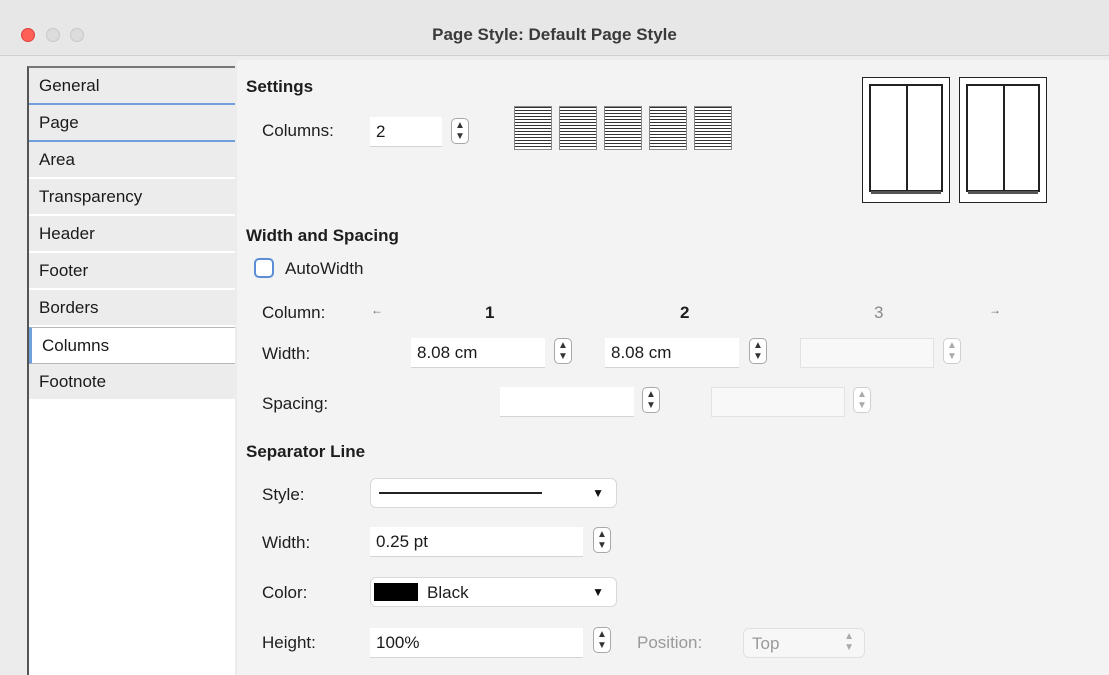  I want to click on columns-label: Columns:, so click(298, 130).